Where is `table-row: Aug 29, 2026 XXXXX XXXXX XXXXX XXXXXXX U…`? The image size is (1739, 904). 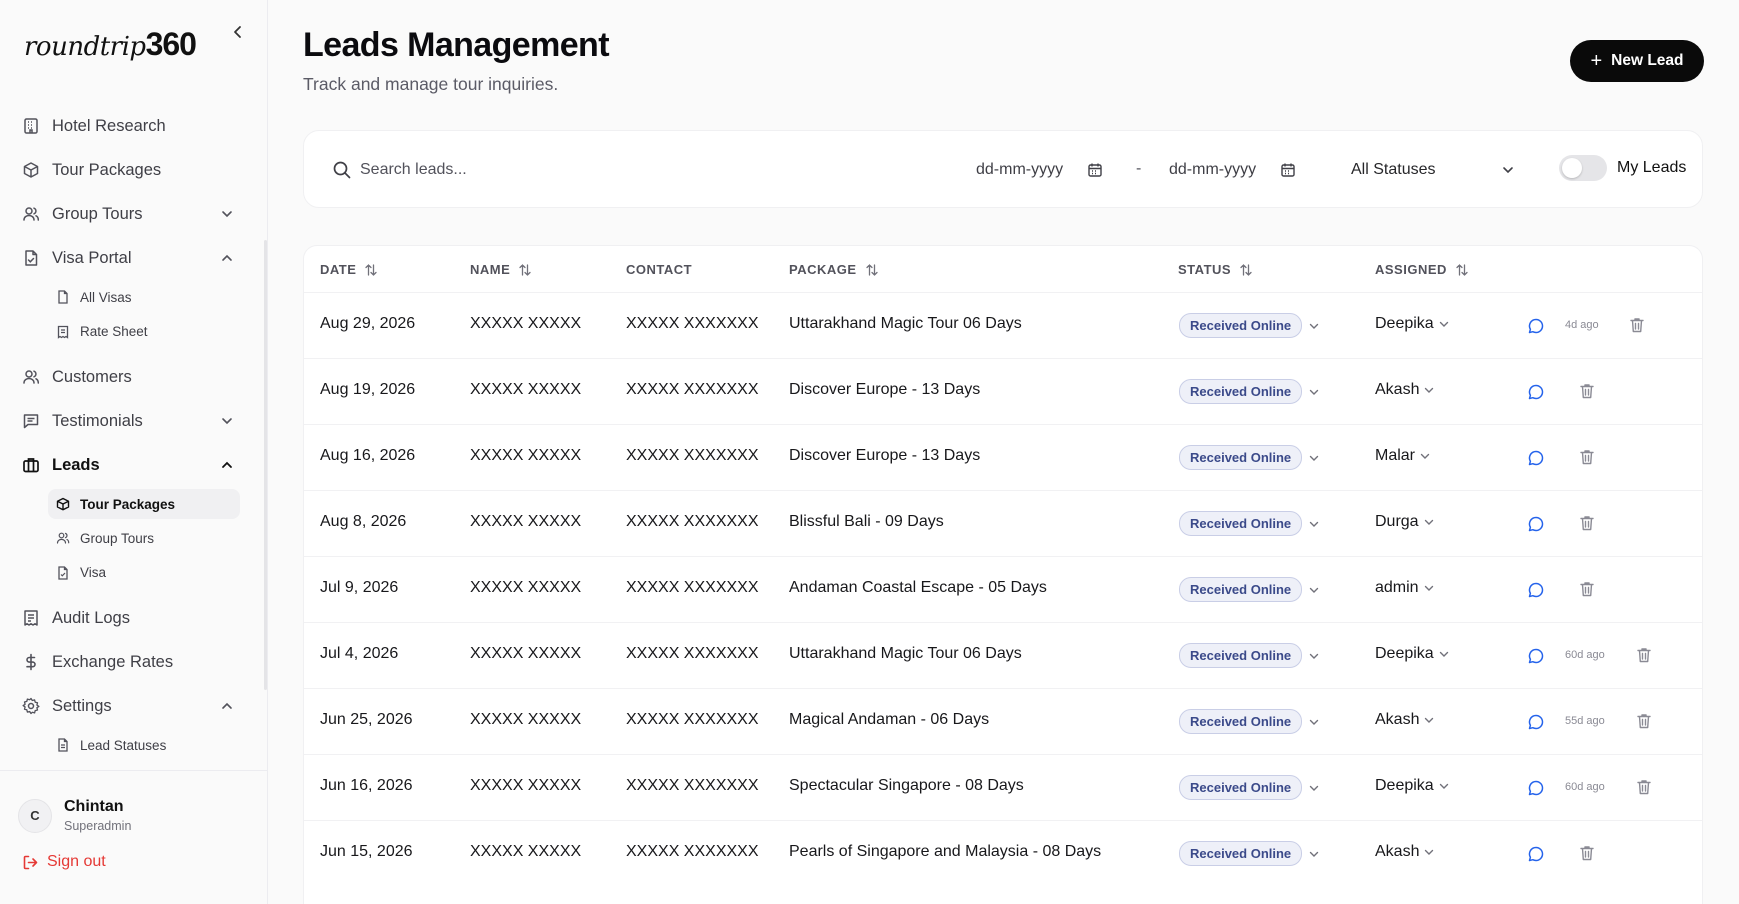 table-row: Aug 29, 2026 XXXXX XXXXX XXXXX XXXXXXX U… is located at coordinates (1003, 325).